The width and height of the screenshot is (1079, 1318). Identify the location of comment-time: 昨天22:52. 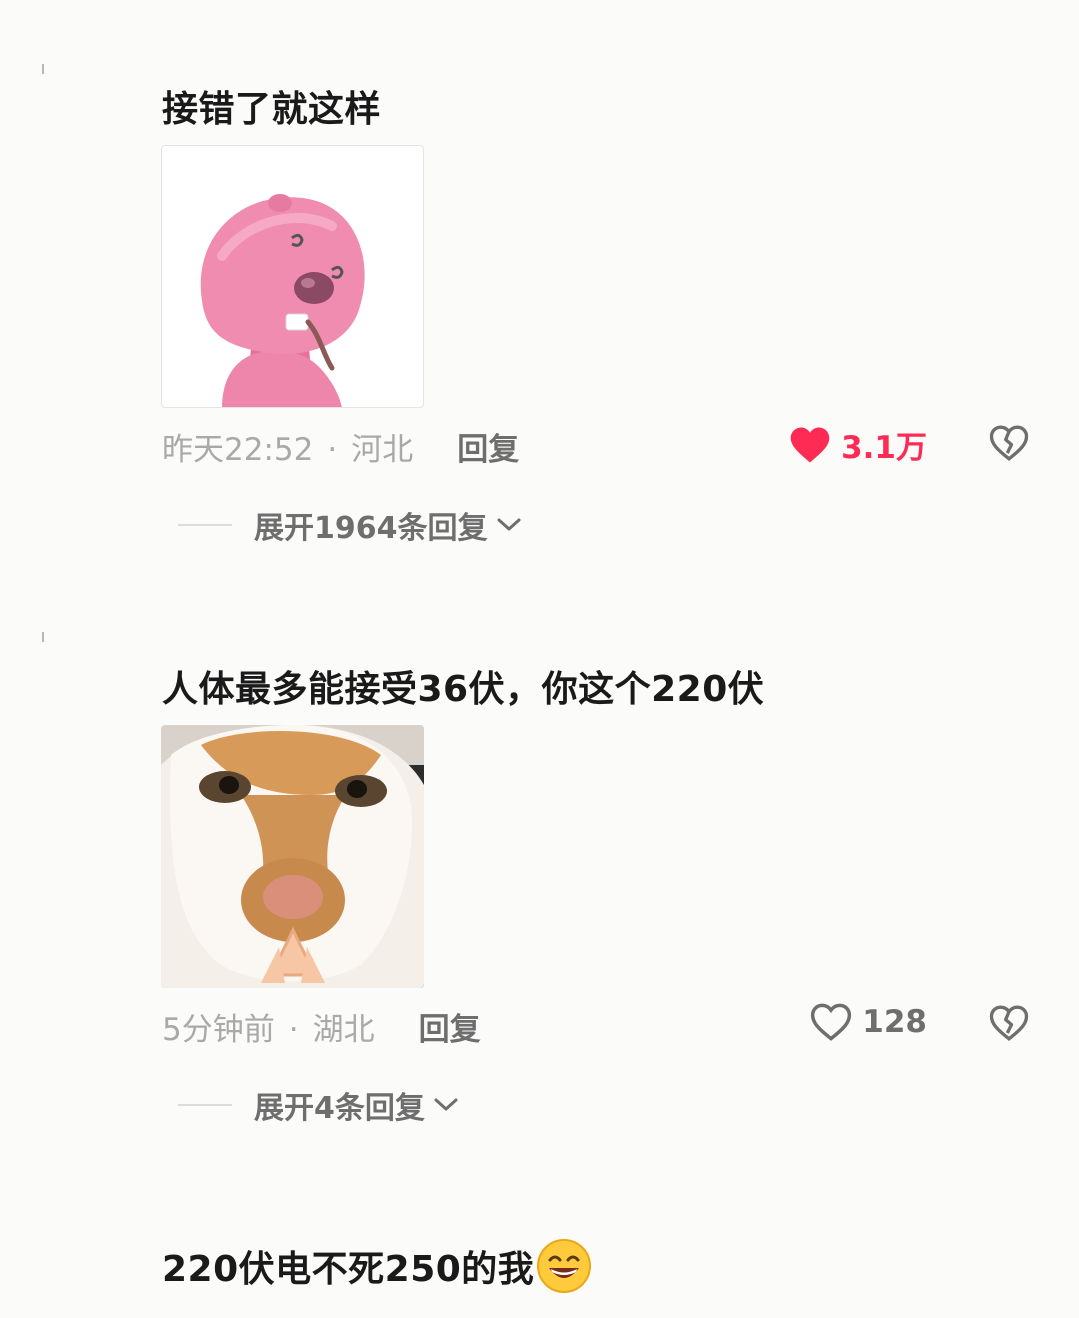
(238, 450).